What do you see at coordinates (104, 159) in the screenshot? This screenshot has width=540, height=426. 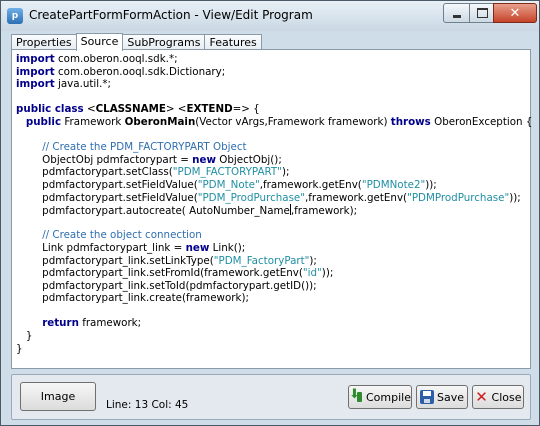 I see `code-token: ObjectObj pdmfactorypart =` at bounding box center [104, 159].